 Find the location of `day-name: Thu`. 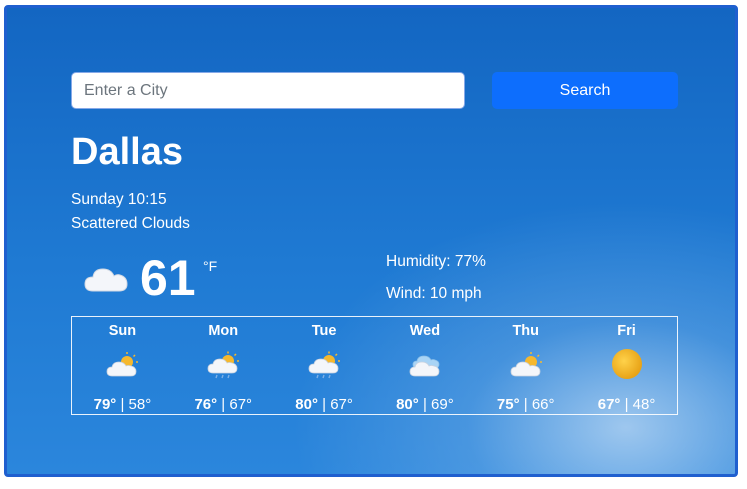

day-name: Thu is located at coordinates (526, 331).